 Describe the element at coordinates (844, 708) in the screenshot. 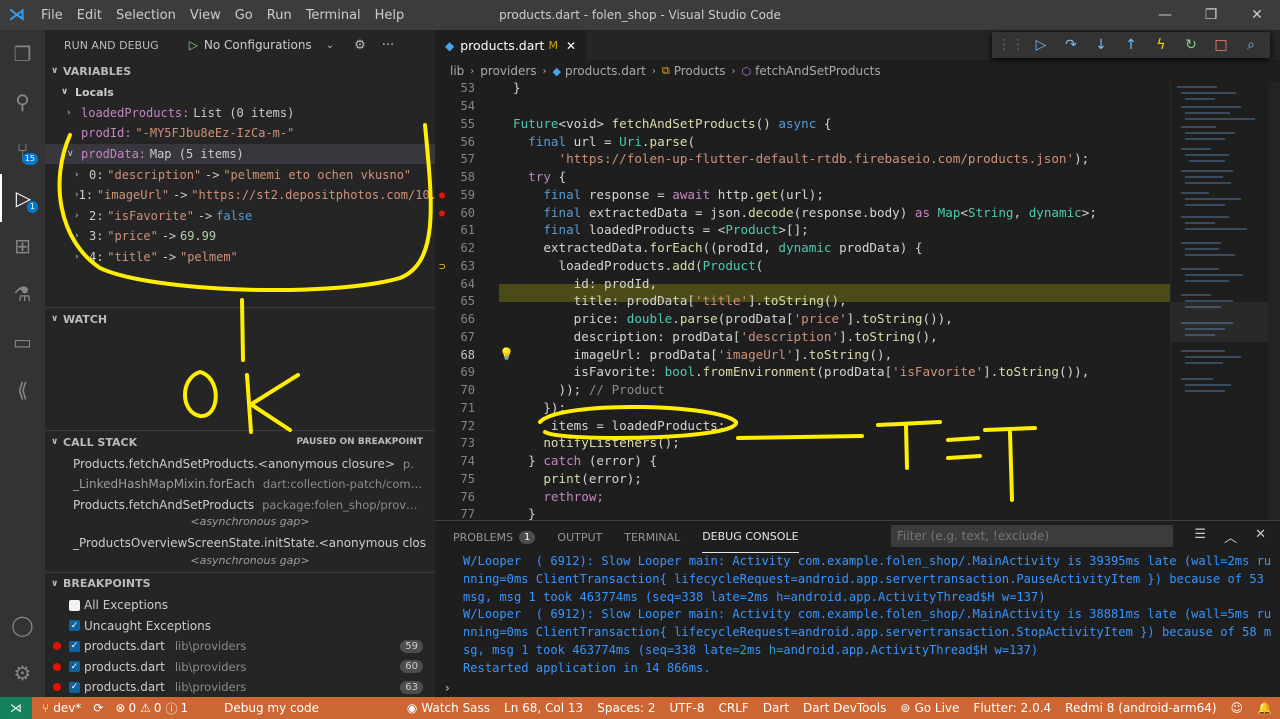

I see `dart-devtools: Dart DevTools` at that location.